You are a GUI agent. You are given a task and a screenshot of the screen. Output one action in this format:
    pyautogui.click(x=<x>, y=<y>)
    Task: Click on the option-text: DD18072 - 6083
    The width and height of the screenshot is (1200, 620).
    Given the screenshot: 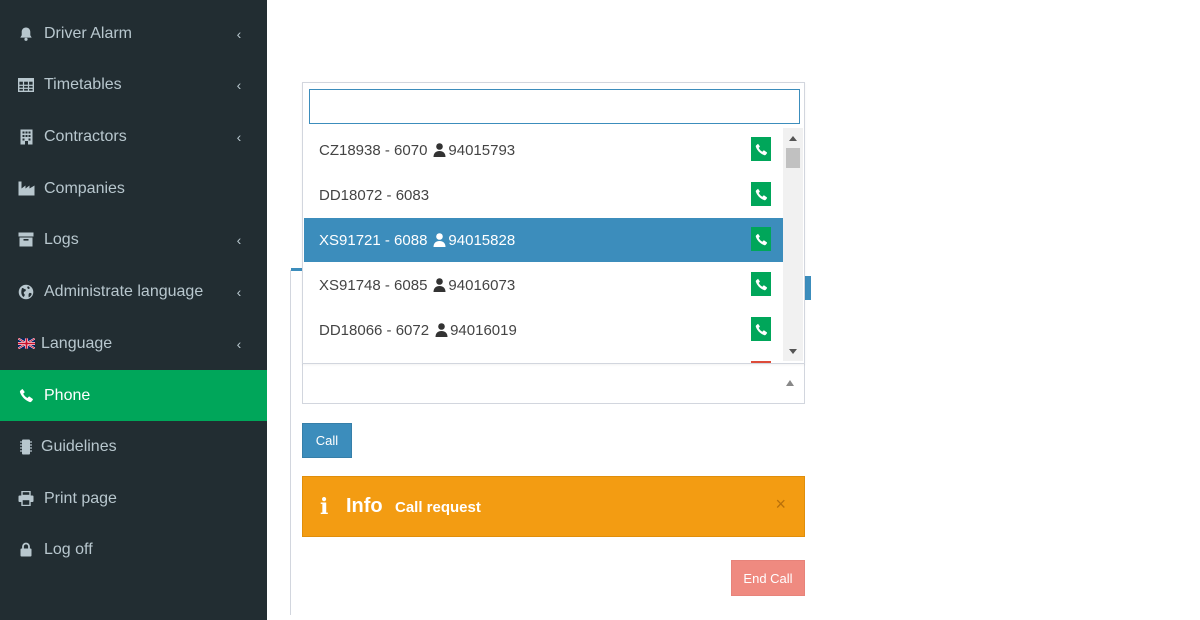 What is the action you would take?
    pyautogui.click(x=374, y=195)
    